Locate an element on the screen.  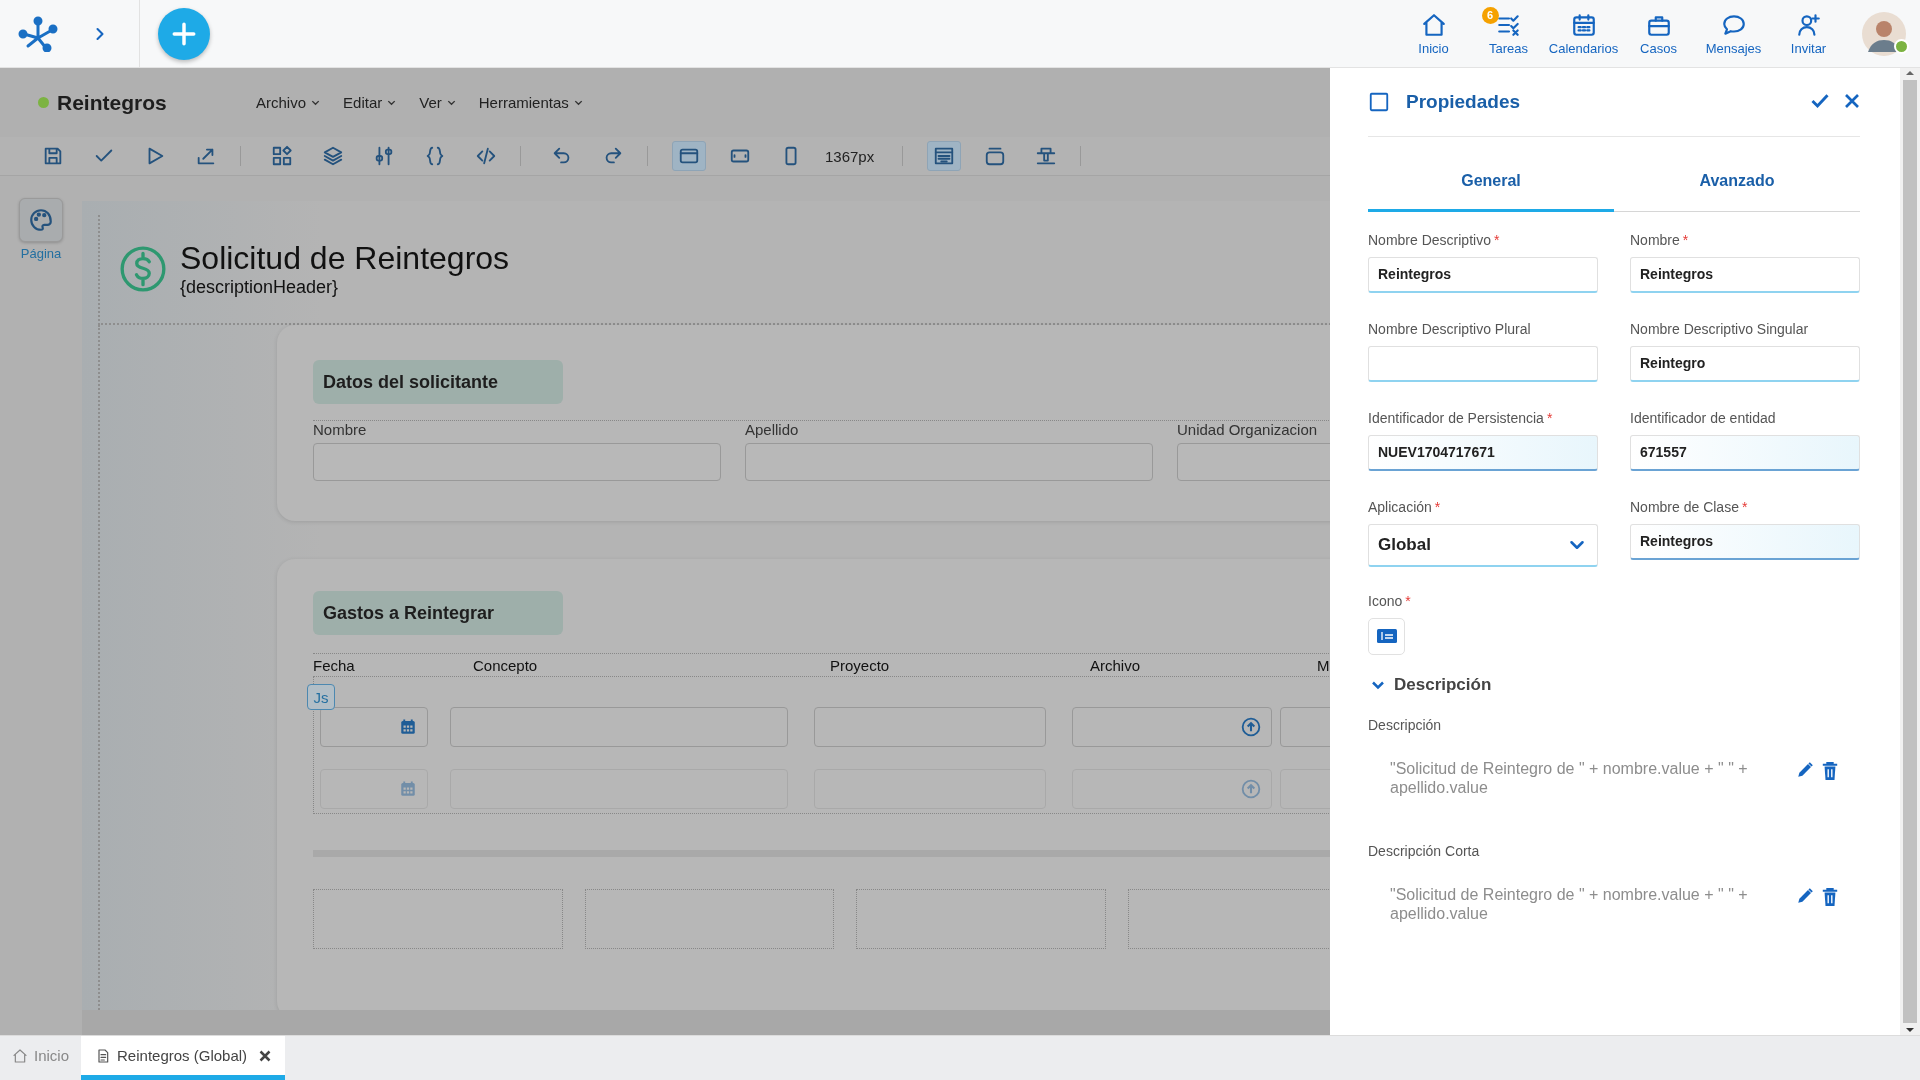
date-field is located at coordinates (374, 727).